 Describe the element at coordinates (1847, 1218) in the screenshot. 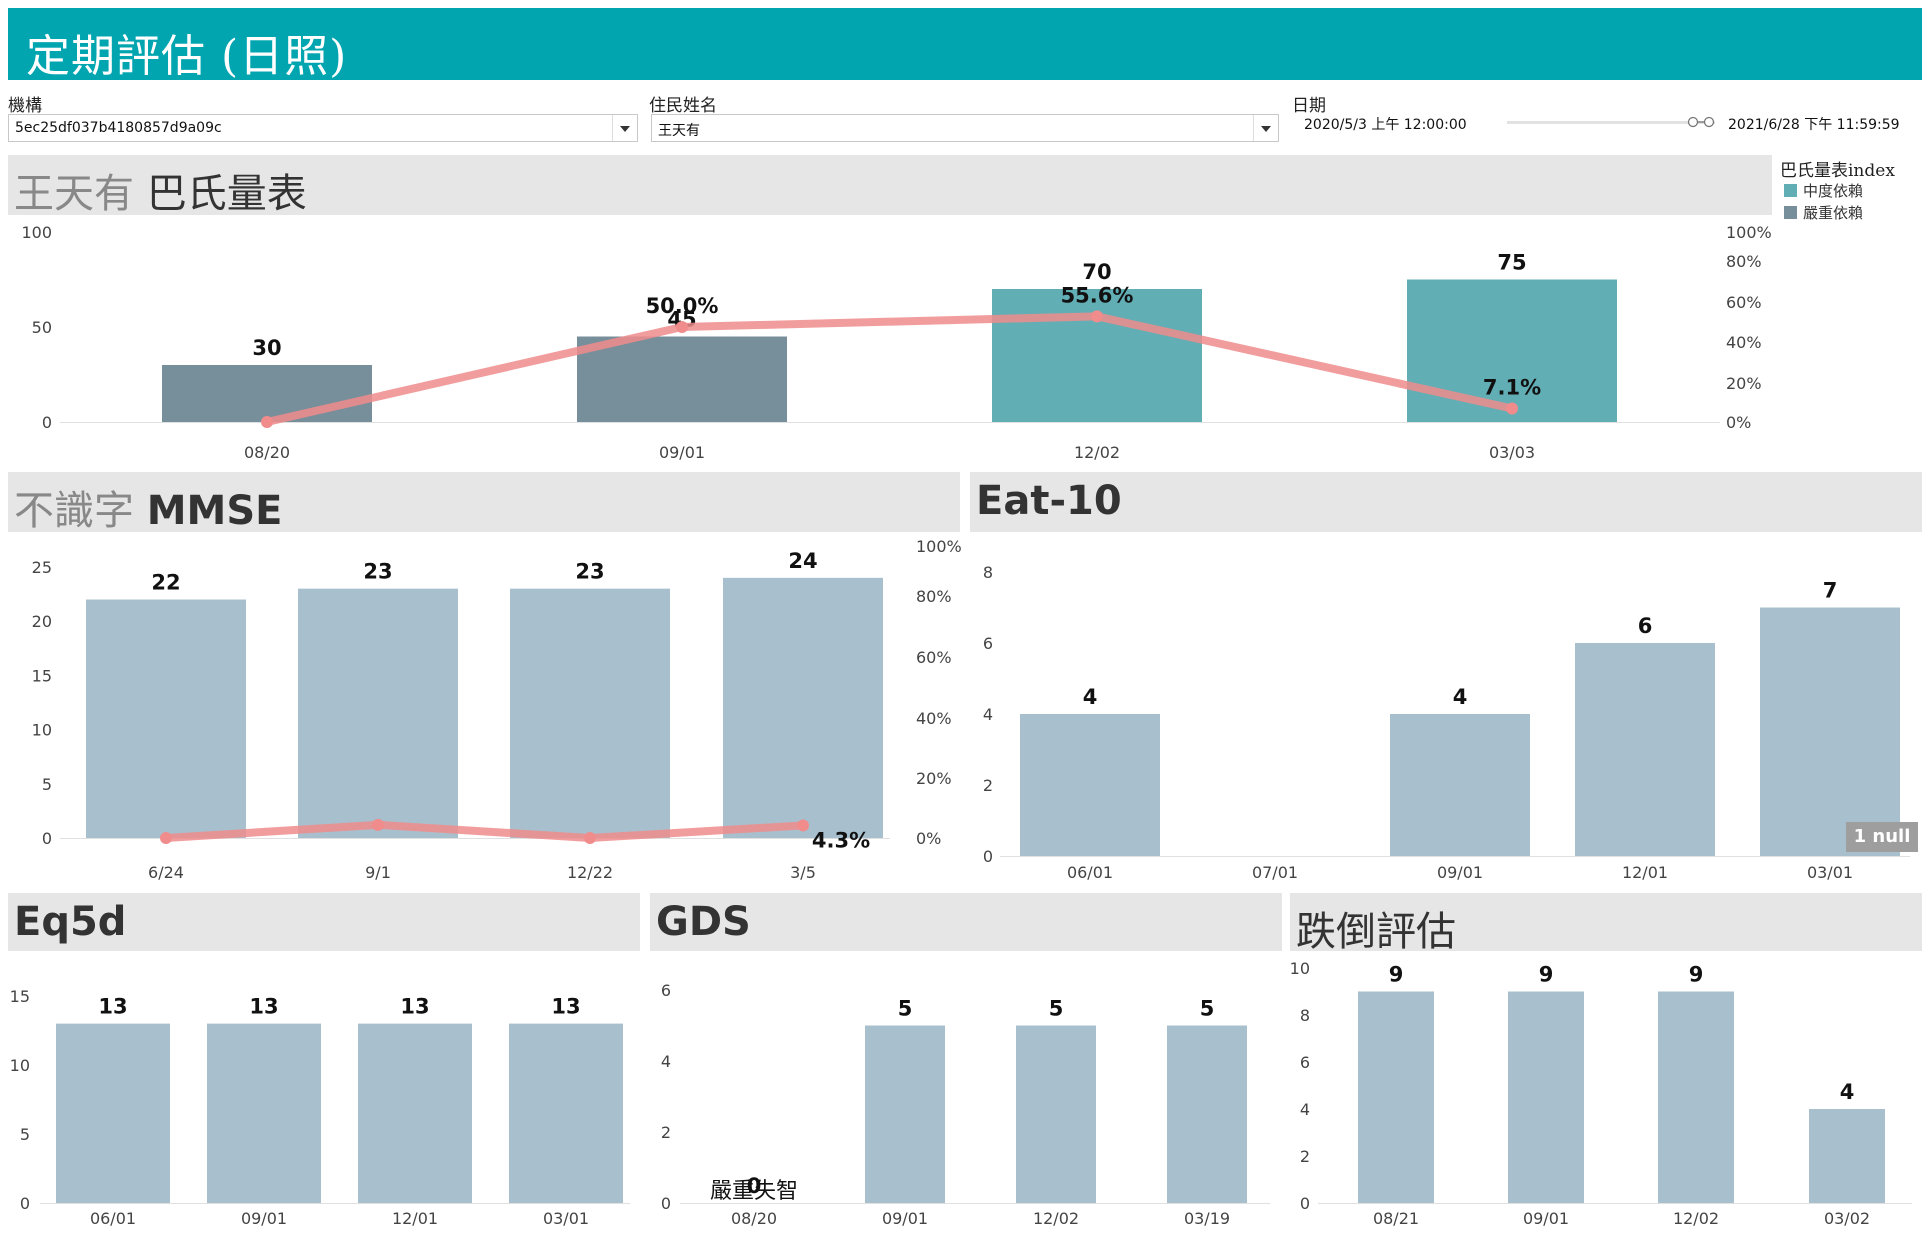

I see `fall-x-tick-label: 03/02` at that location.